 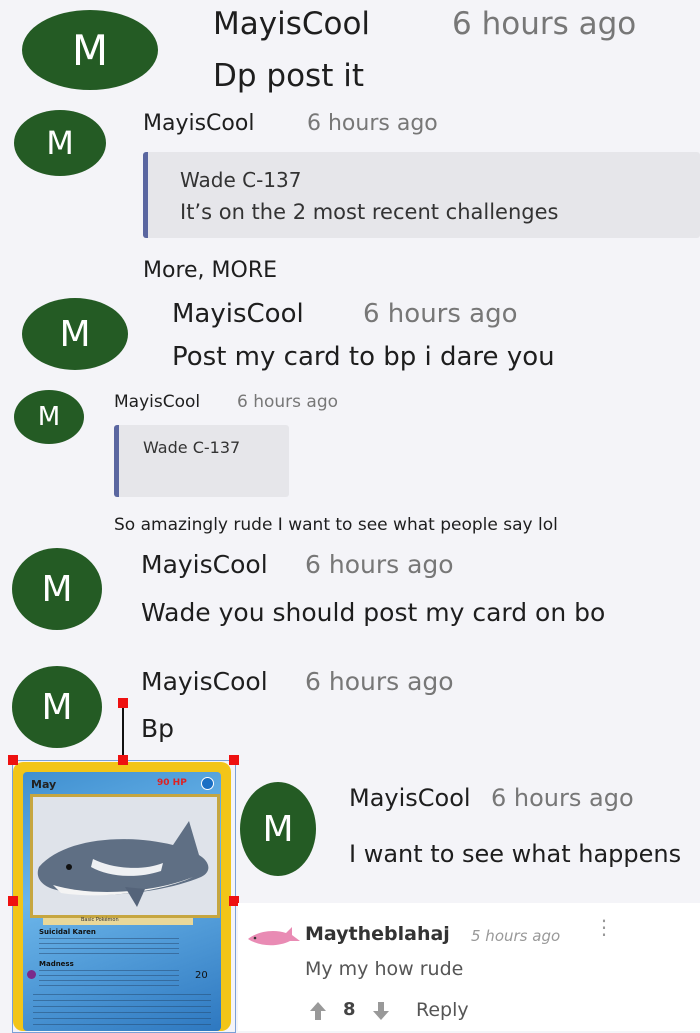 What do you see at coordinates (377, 934) in the screenshot?
I see `reply-author: Maytheblahaj` at bounding box center [377, 934].